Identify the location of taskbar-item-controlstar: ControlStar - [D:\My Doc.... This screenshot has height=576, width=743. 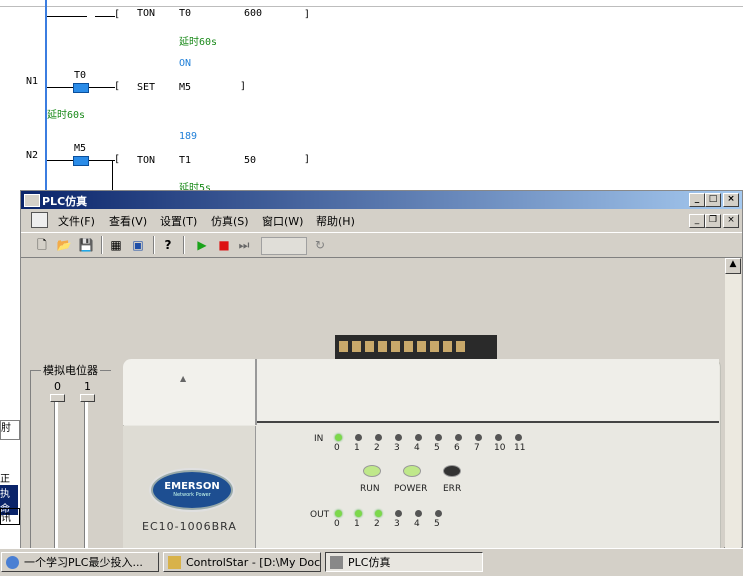
(242, 562).